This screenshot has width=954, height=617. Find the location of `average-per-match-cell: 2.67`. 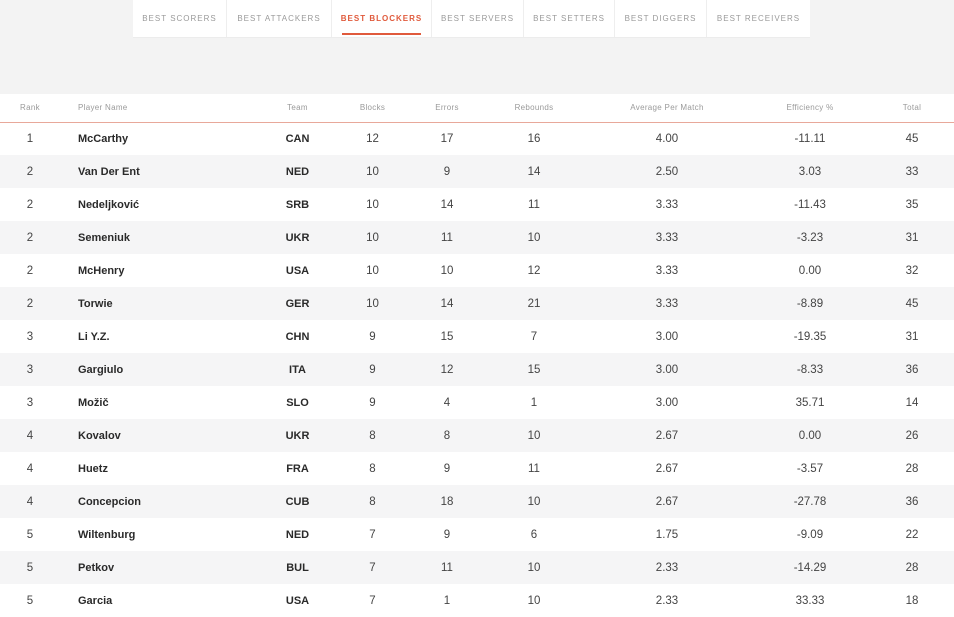

average-per-match-cell: 2.67 is located at coordinates (667, 501).